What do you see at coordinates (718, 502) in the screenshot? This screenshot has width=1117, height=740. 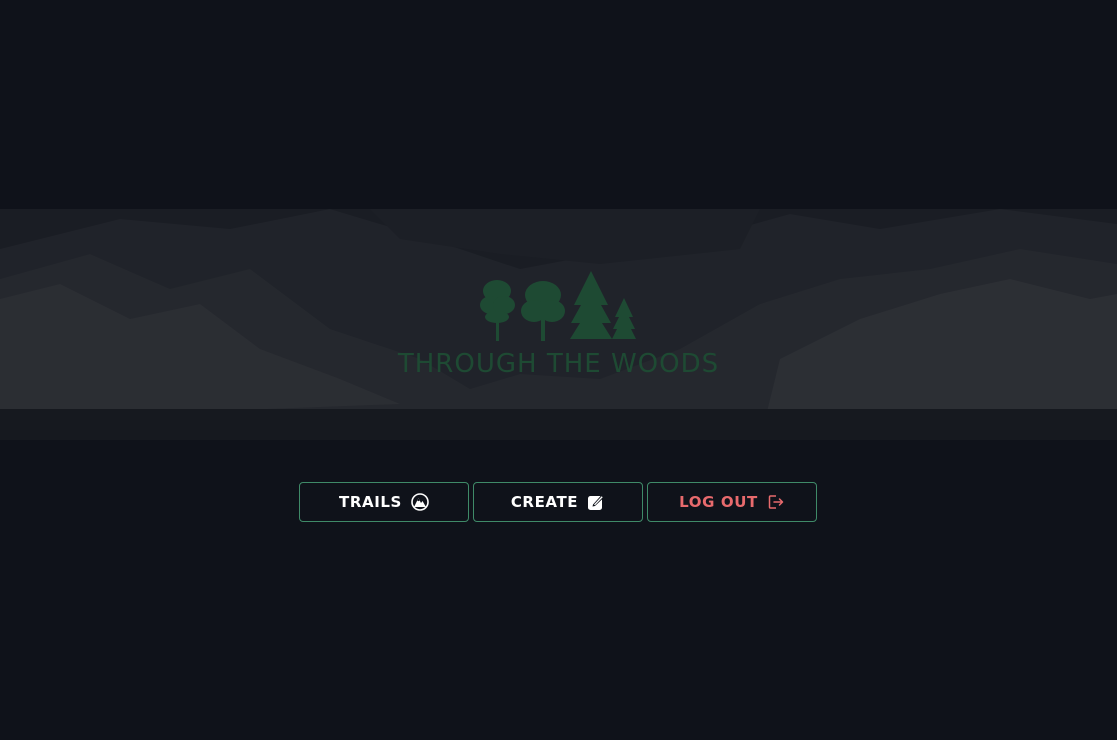 I see `logout-label: LOG OUT` at bounding box center [718, 502].